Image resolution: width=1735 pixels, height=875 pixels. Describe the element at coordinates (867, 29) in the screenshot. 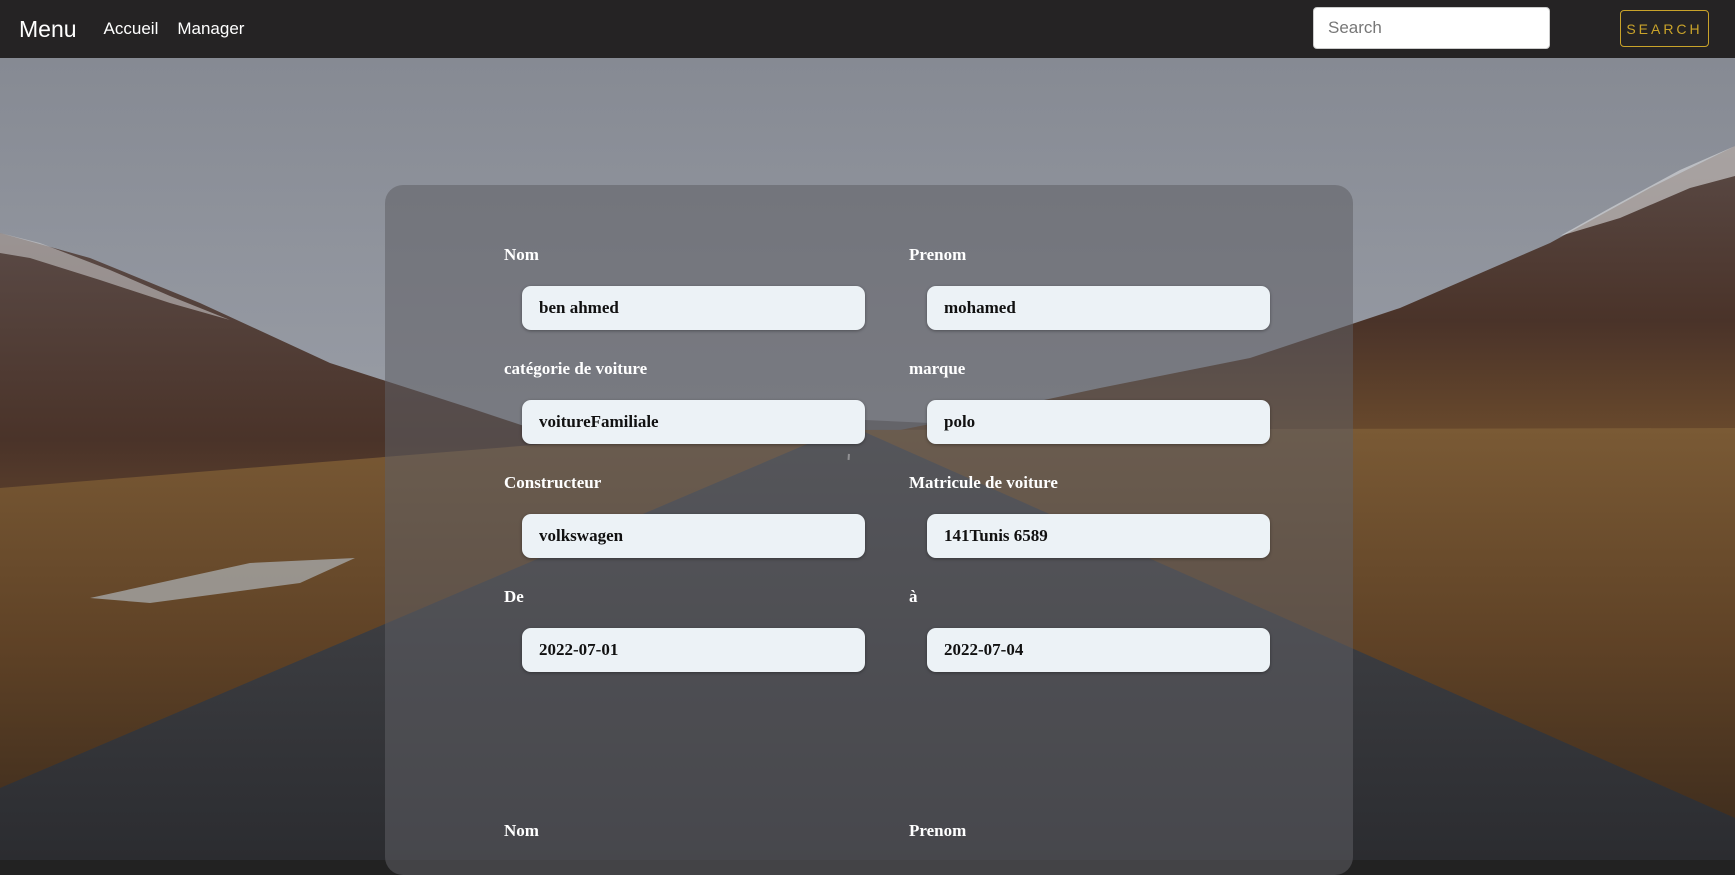

I see `top-navbar: Menu Accueil Manager SEARCH` at that location.